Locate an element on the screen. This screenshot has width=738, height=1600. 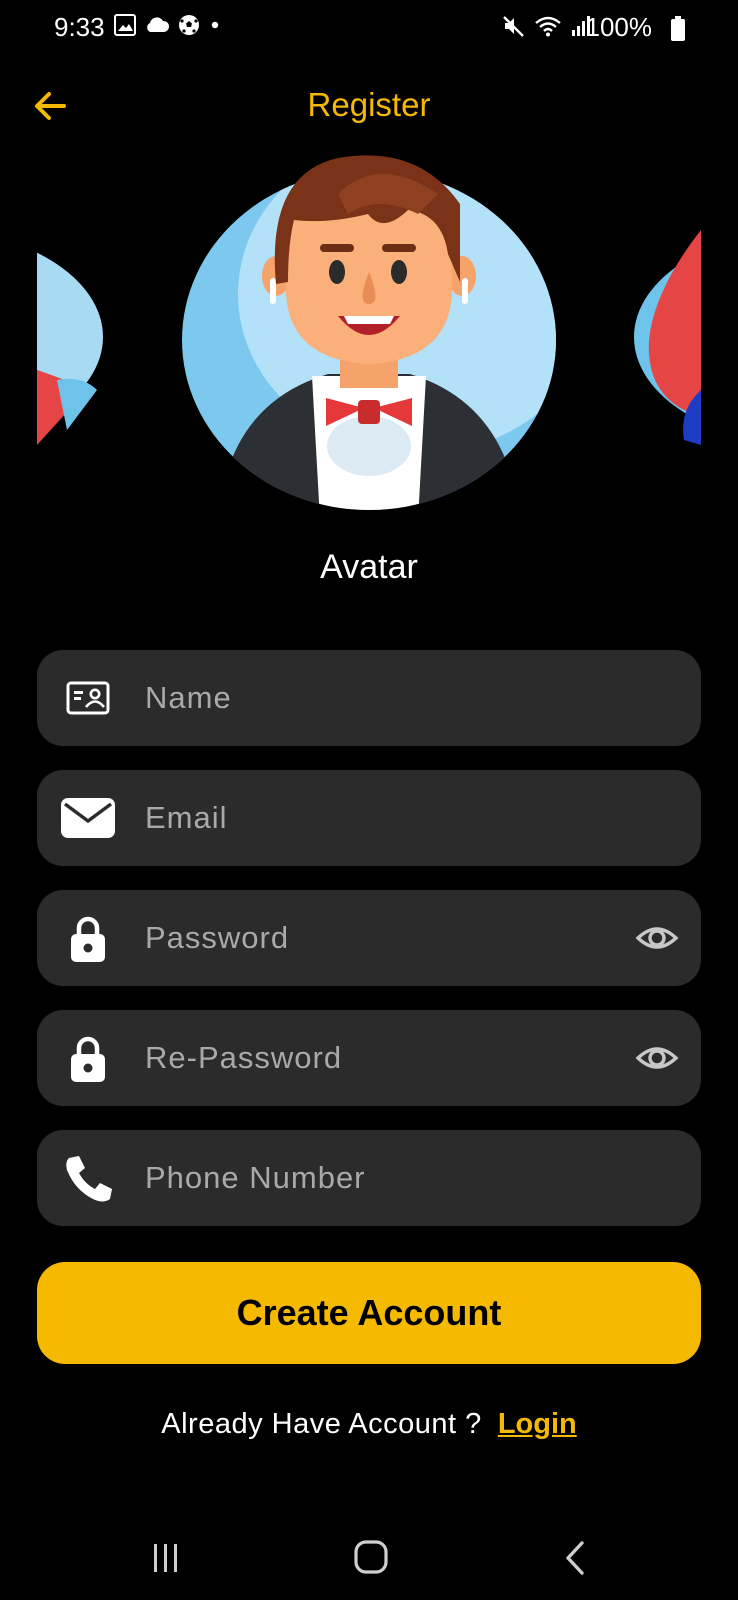
login-prompt: Already Have Account ? Login is located at coordinates (369, 1424).